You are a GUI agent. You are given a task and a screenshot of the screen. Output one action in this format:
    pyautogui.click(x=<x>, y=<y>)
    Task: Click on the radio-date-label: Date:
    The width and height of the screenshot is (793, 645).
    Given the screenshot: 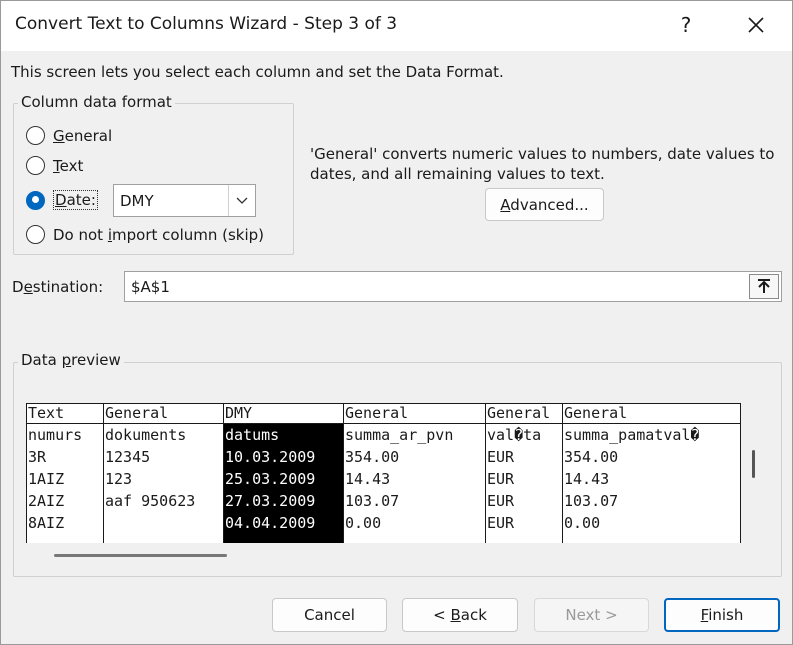 What is the action you would take?
    pyautogui.click(x=75, y=200)
    